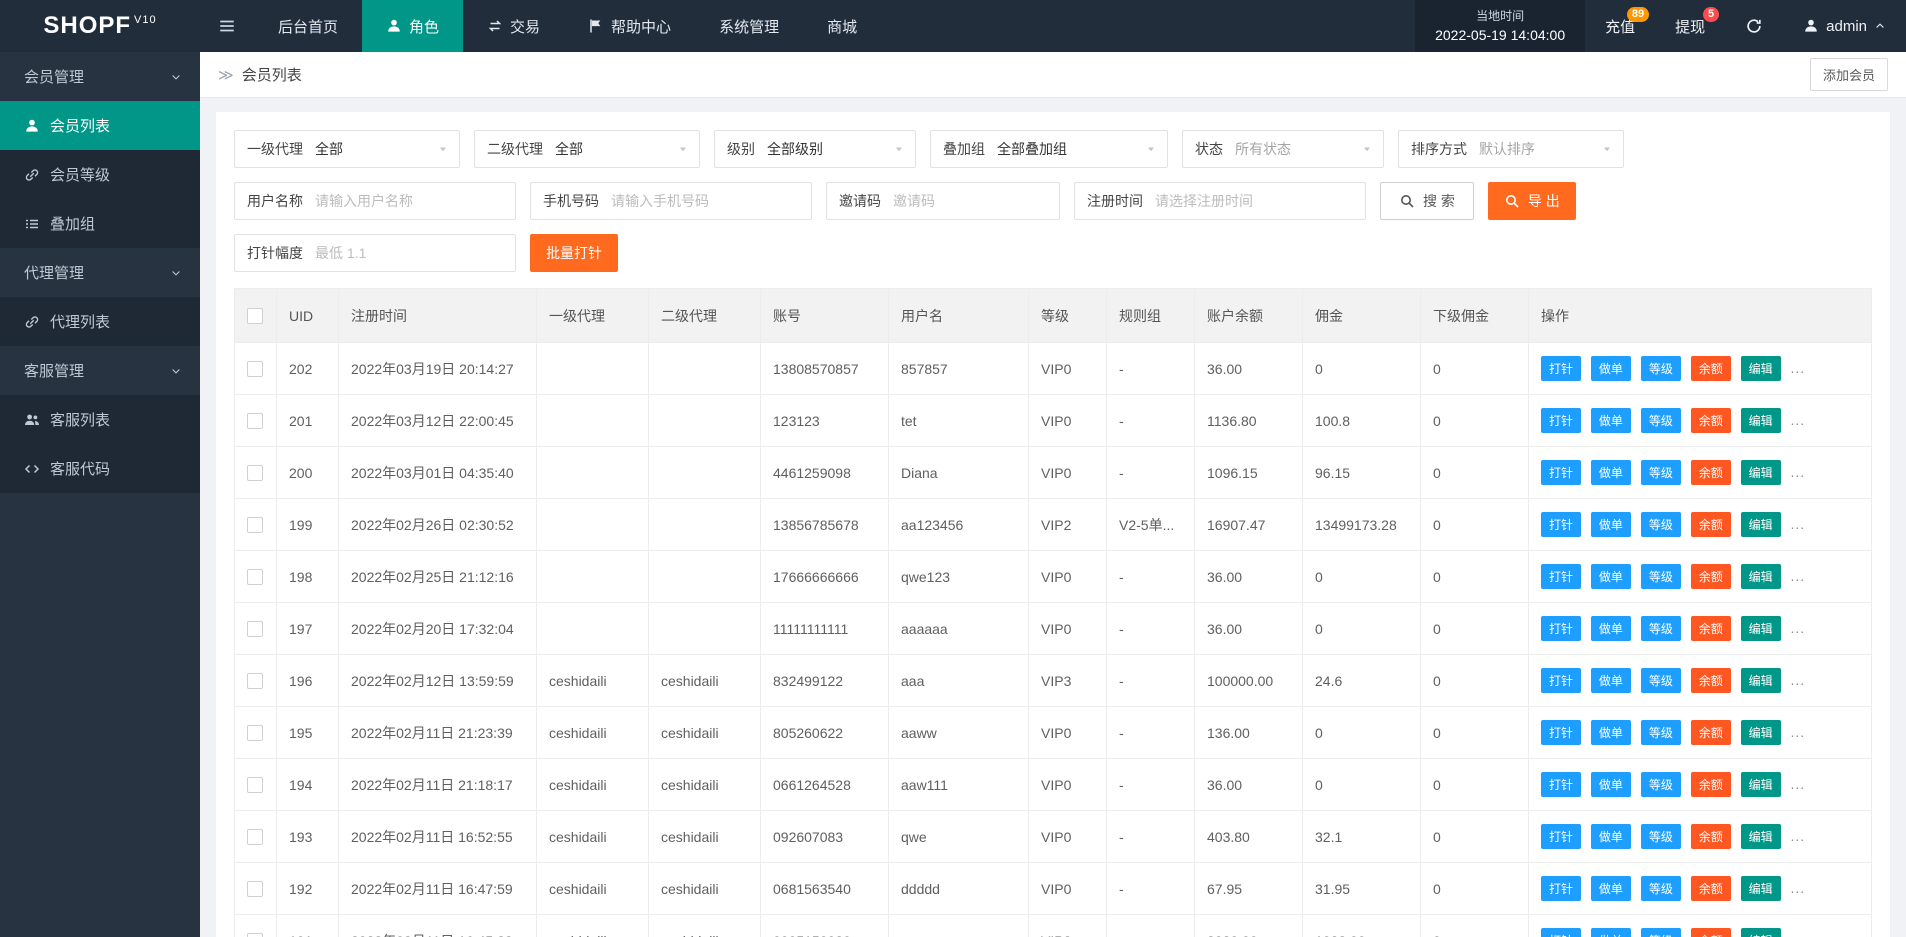  I want to click on search-button: 搜 索, so click(1427, 201).